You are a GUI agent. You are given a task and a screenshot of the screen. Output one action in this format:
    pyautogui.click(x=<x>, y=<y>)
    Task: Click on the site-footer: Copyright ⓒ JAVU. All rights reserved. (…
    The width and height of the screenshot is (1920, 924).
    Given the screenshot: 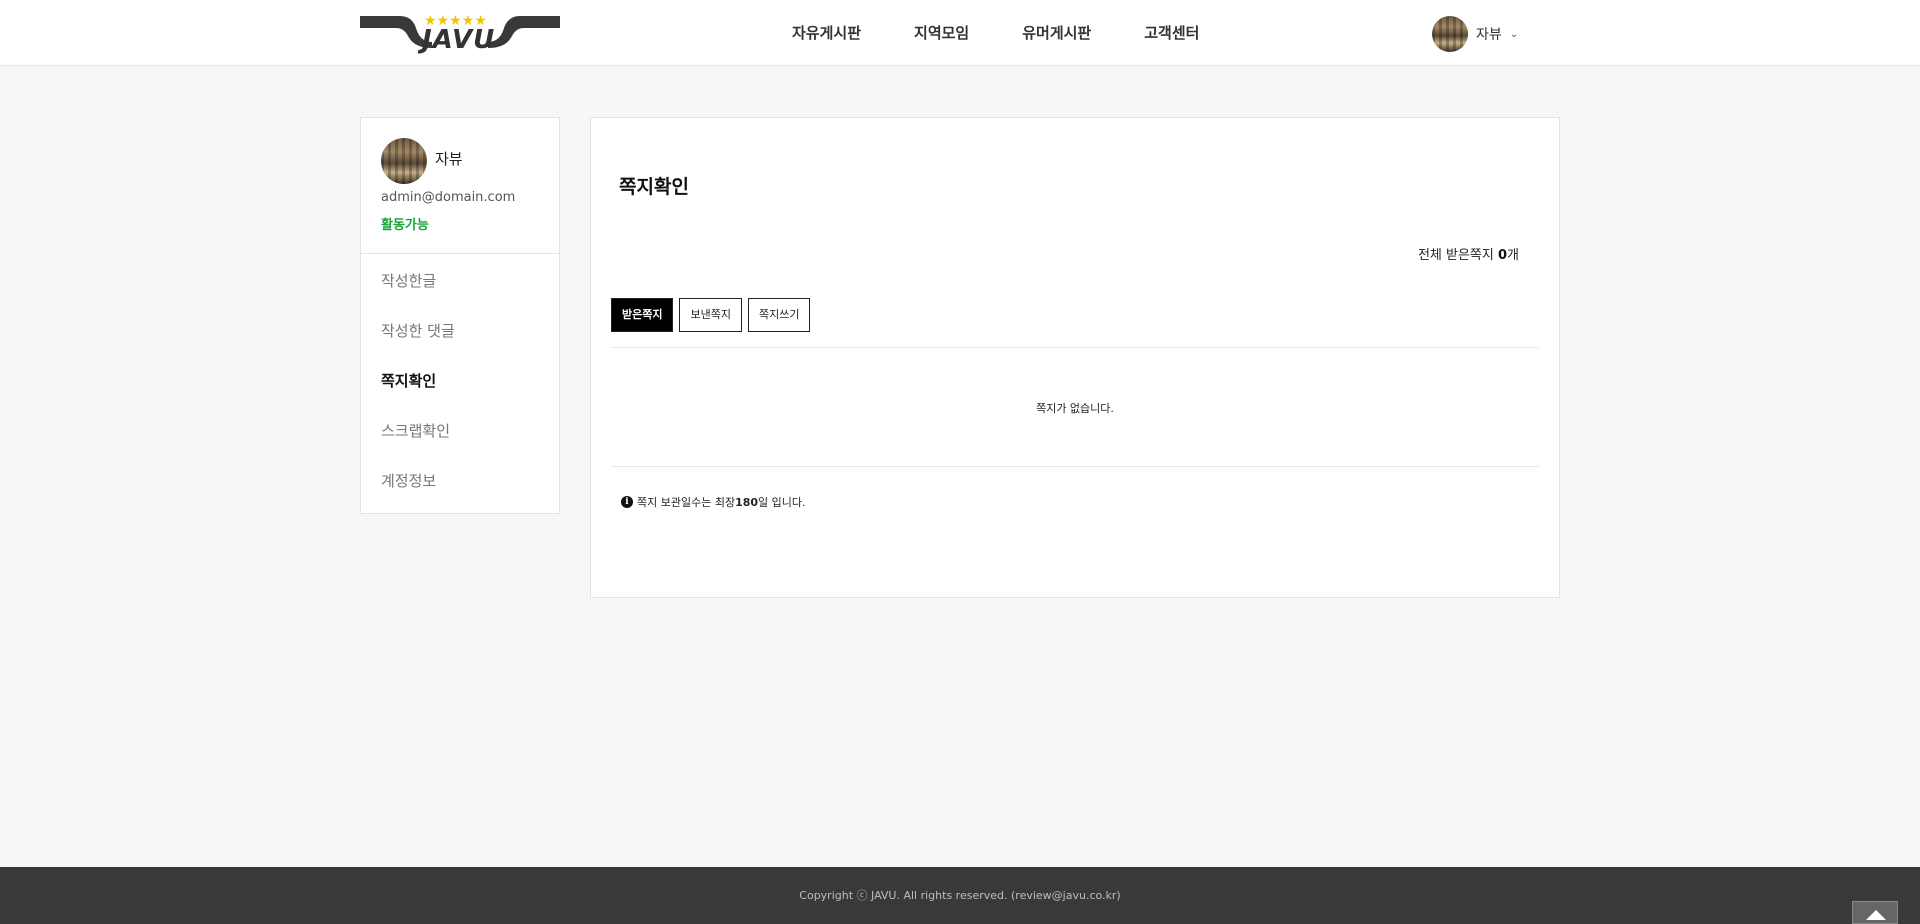 What is the action you would take?
    pyautogui.click(x=960, y=895)
    